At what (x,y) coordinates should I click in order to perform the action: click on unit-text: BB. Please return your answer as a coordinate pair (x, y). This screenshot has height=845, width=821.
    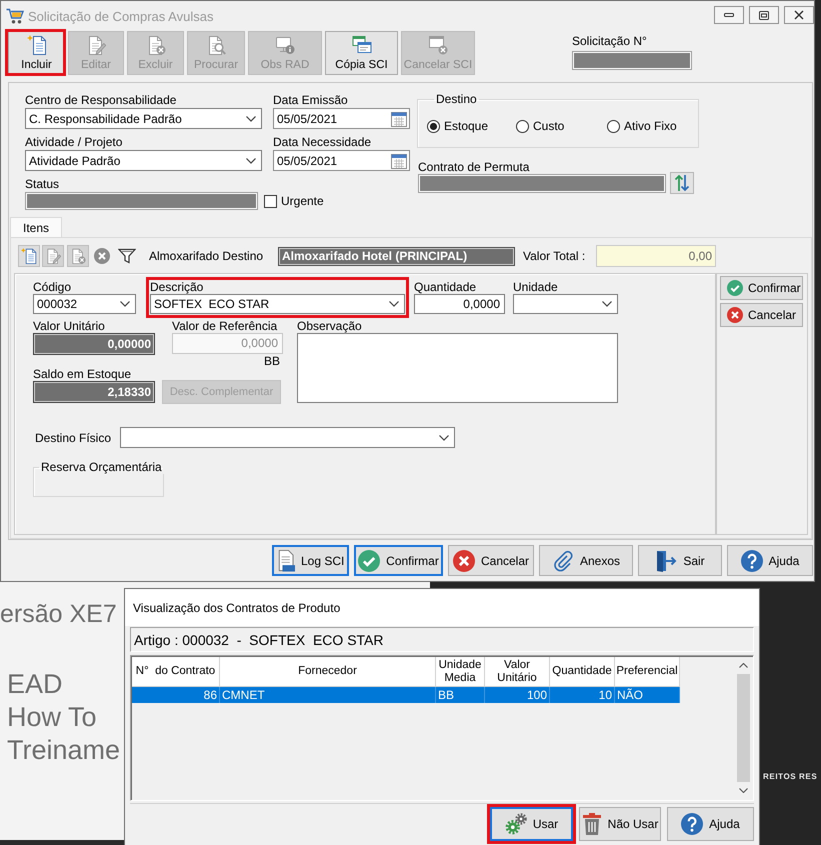
    Looking at the image, I should click on (272, 361).